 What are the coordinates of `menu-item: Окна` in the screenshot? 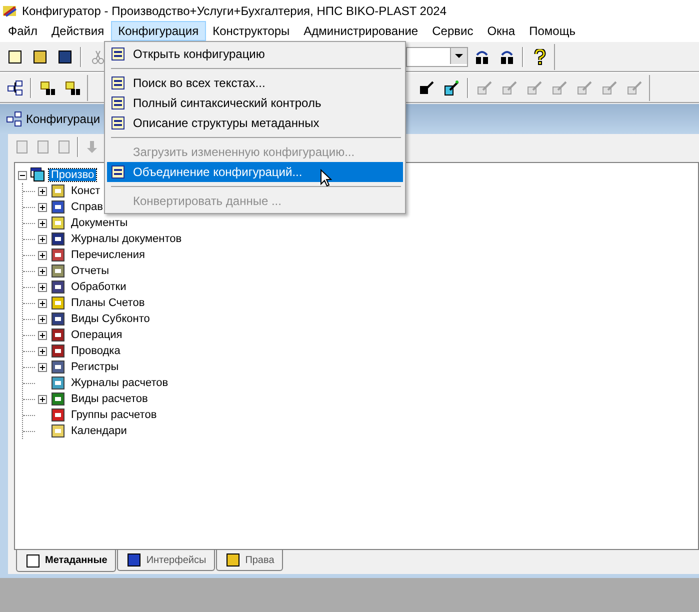 It's located at (501, 31).